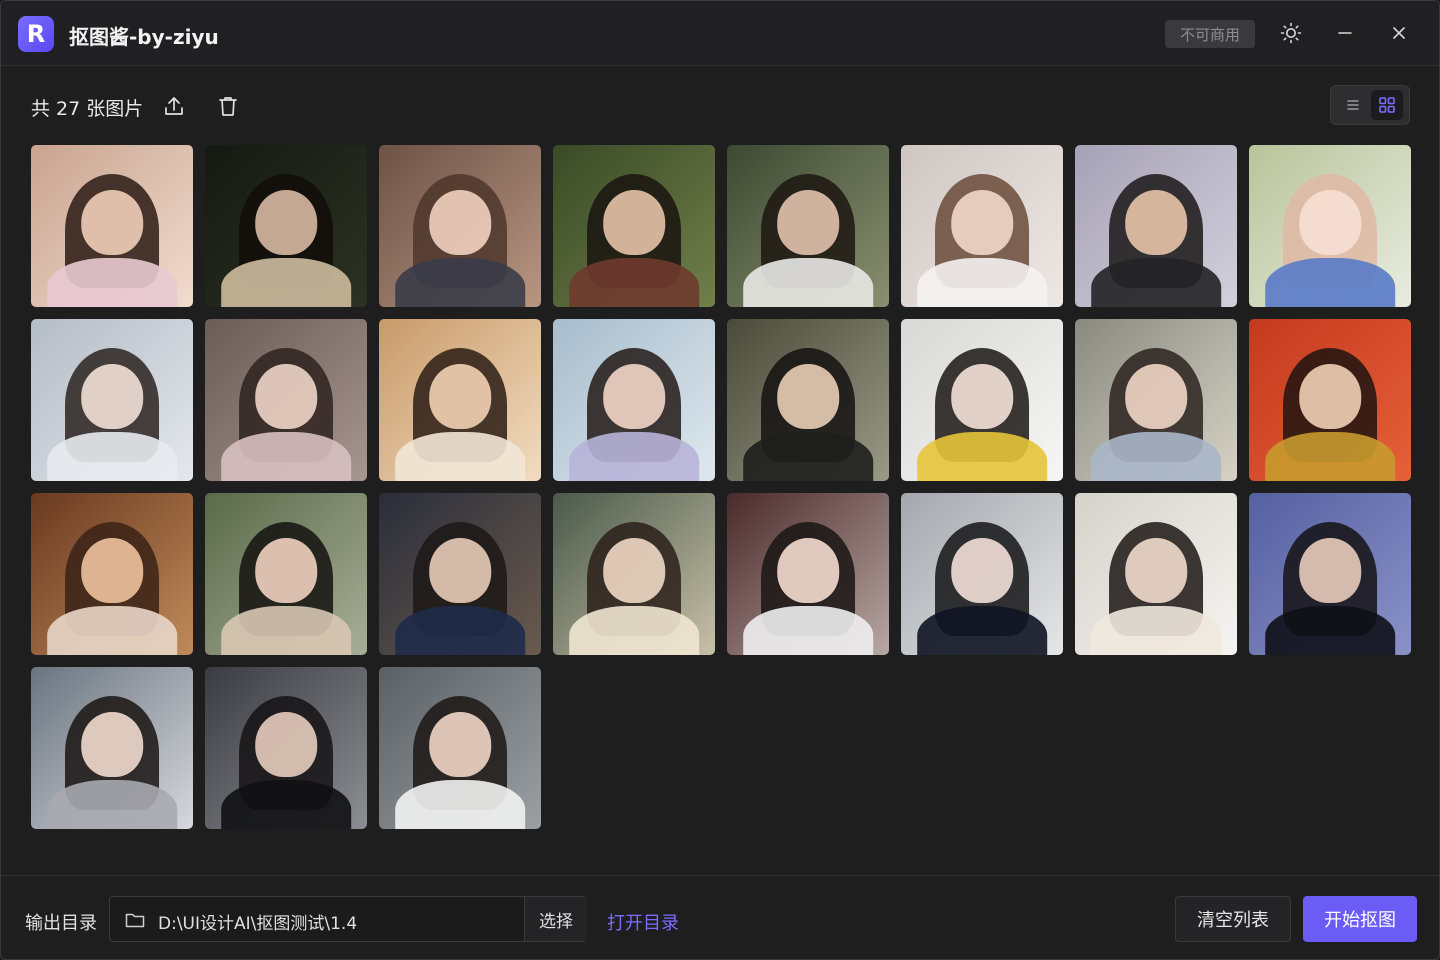 The width and height of the screenshot is (1440, 960). What do you see at coordinates (135, 920) in the screenshot?
I see `folder-icon` at bounding box center [135, 920].